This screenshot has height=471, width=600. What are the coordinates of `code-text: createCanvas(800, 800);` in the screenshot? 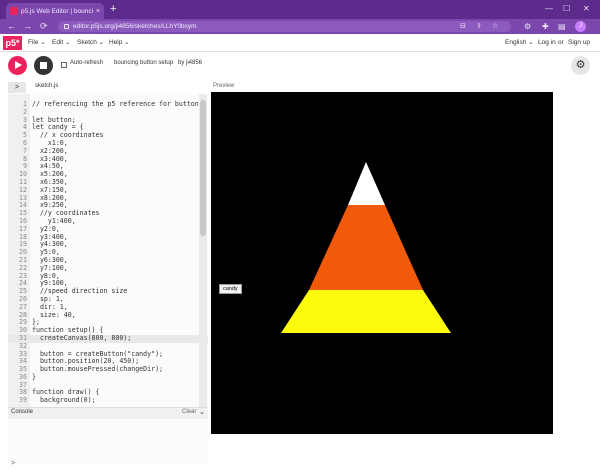 It's located at (81, 338).